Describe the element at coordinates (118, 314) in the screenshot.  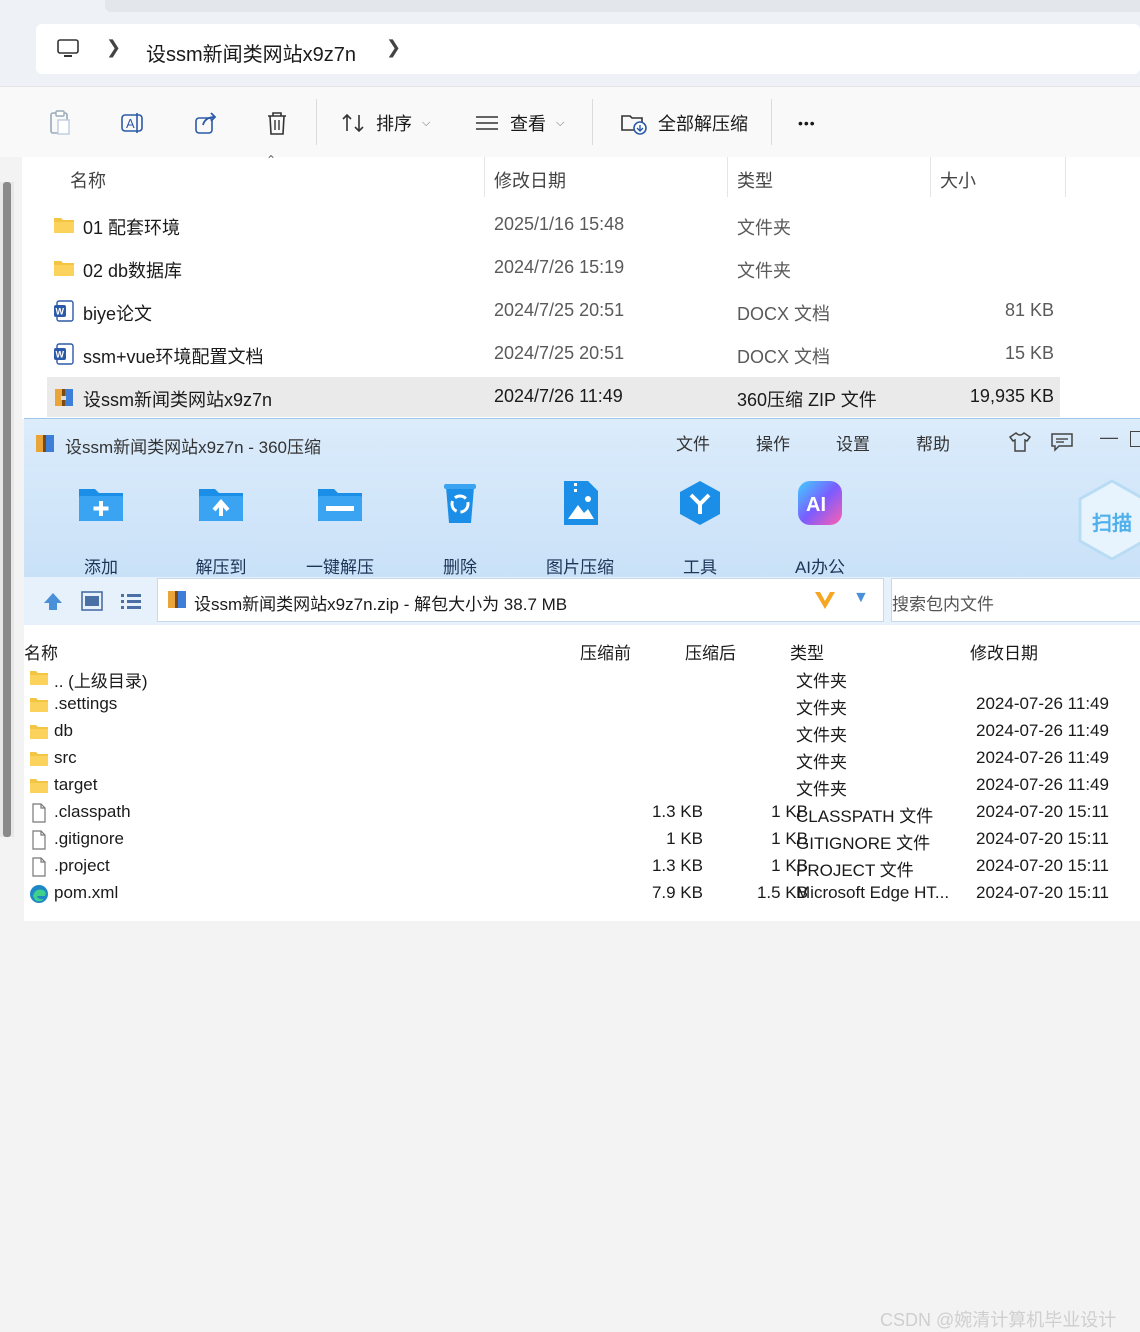
I see `file-name: biye论文` at that location.